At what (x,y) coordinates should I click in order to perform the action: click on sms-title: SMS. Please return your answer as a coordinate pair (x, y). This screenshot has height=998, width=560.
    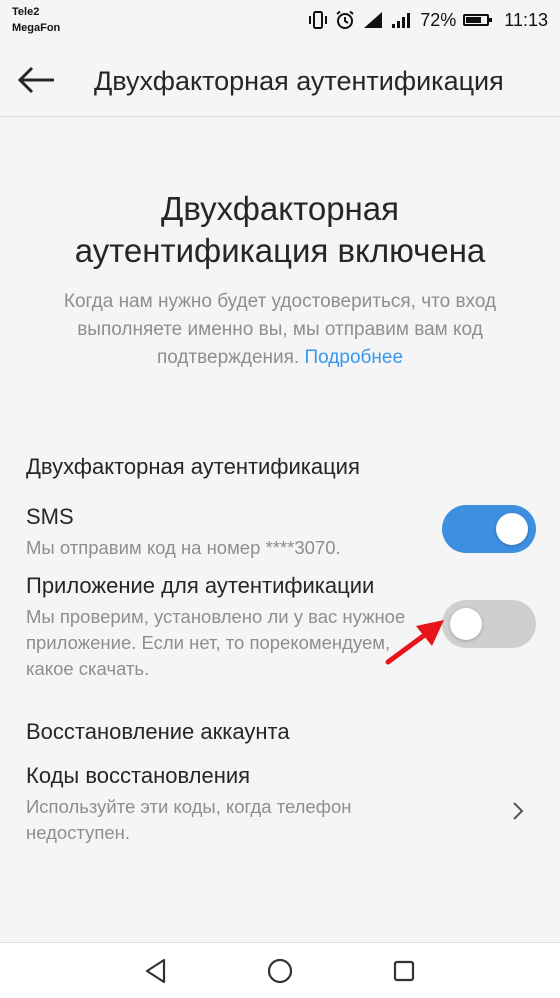
    Looking at the image, I should click on (50, 516).